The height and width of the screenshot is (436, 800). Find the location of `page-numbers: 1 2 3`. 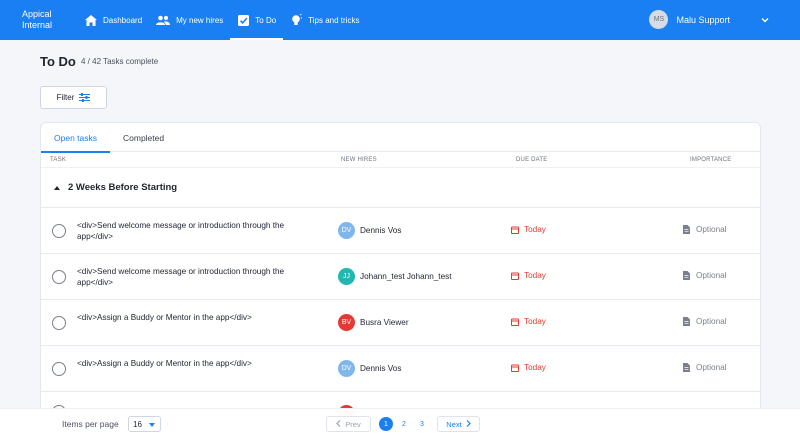

page-numbers: 1 2 3 is located at coordinates (404, 424).